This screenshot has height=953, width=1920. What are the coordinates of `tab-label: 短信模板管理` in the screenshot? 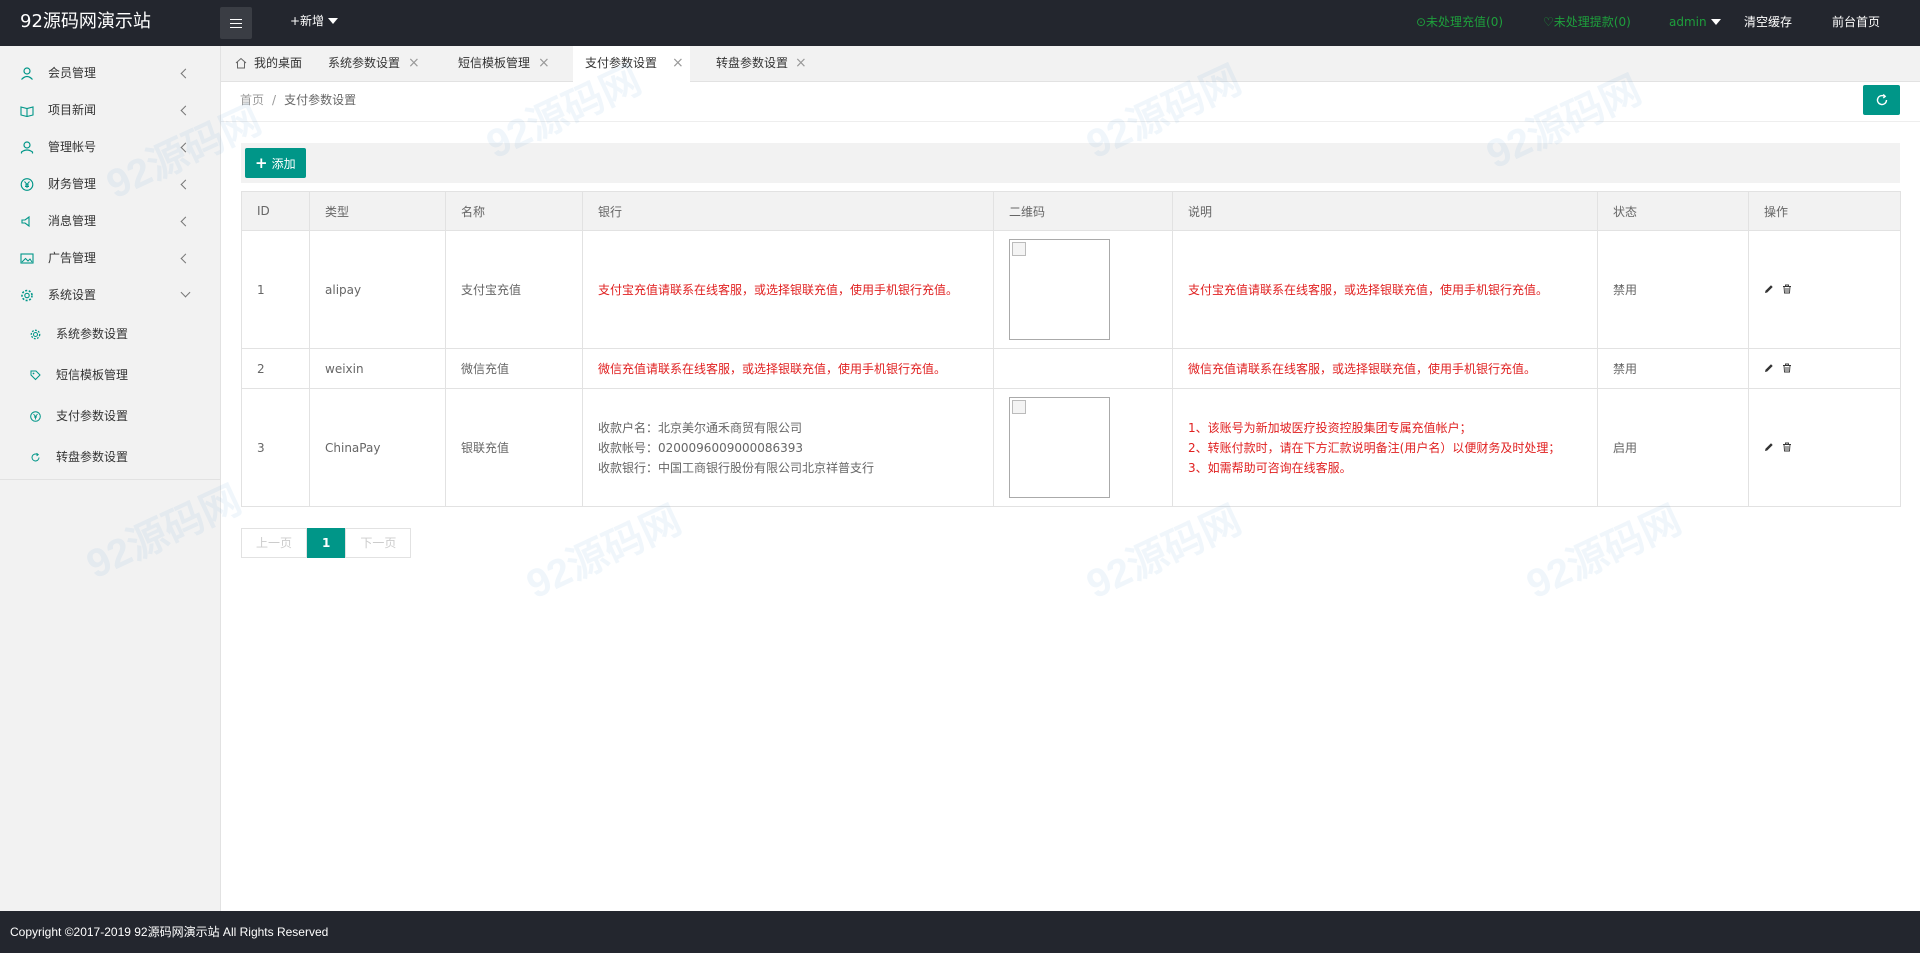 It's located at (494, 63).